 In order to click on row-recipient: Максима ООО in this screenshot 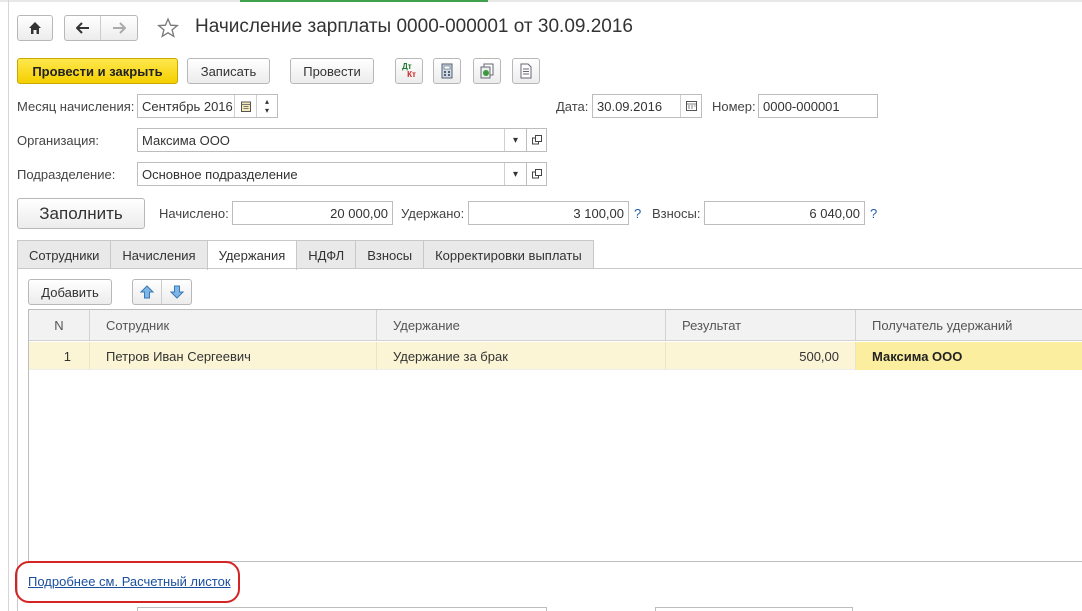, I will do `click(969, 356)`.